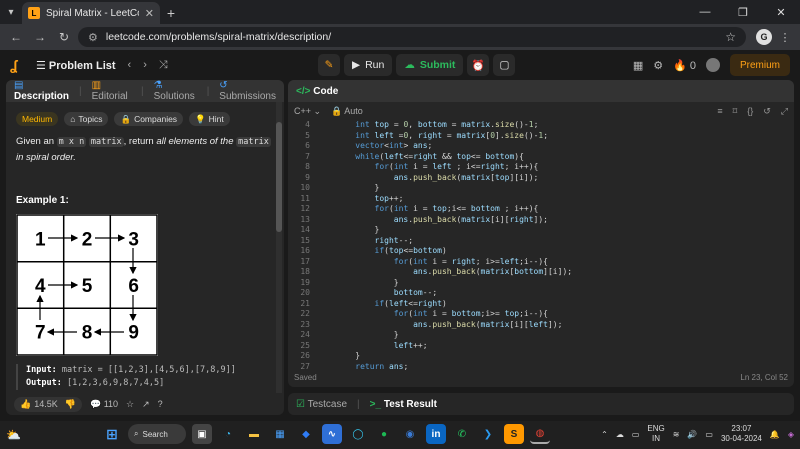 The width and height of the screenshot is (800, 449). What do you see at coordinates (541, 220) in the screenshot?
I see `code-line: 13 ans.push_back(matrix[i][right]);` at bounding box center [541, 220].